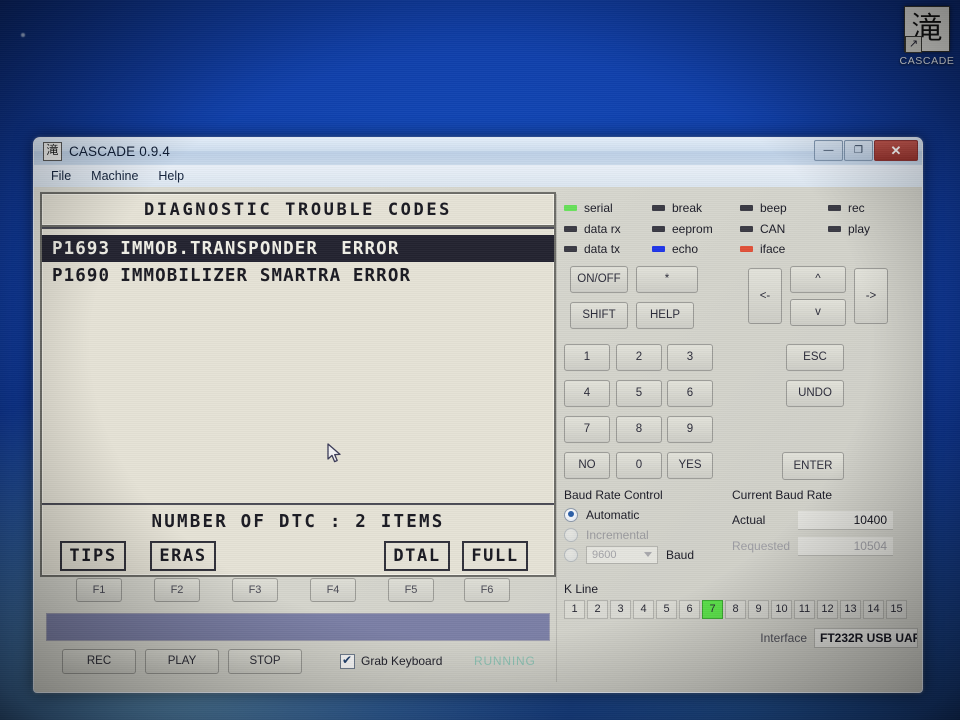 This screenshot has width=960, height=720. I want to click on close-button: ✕, so click(896, 150).